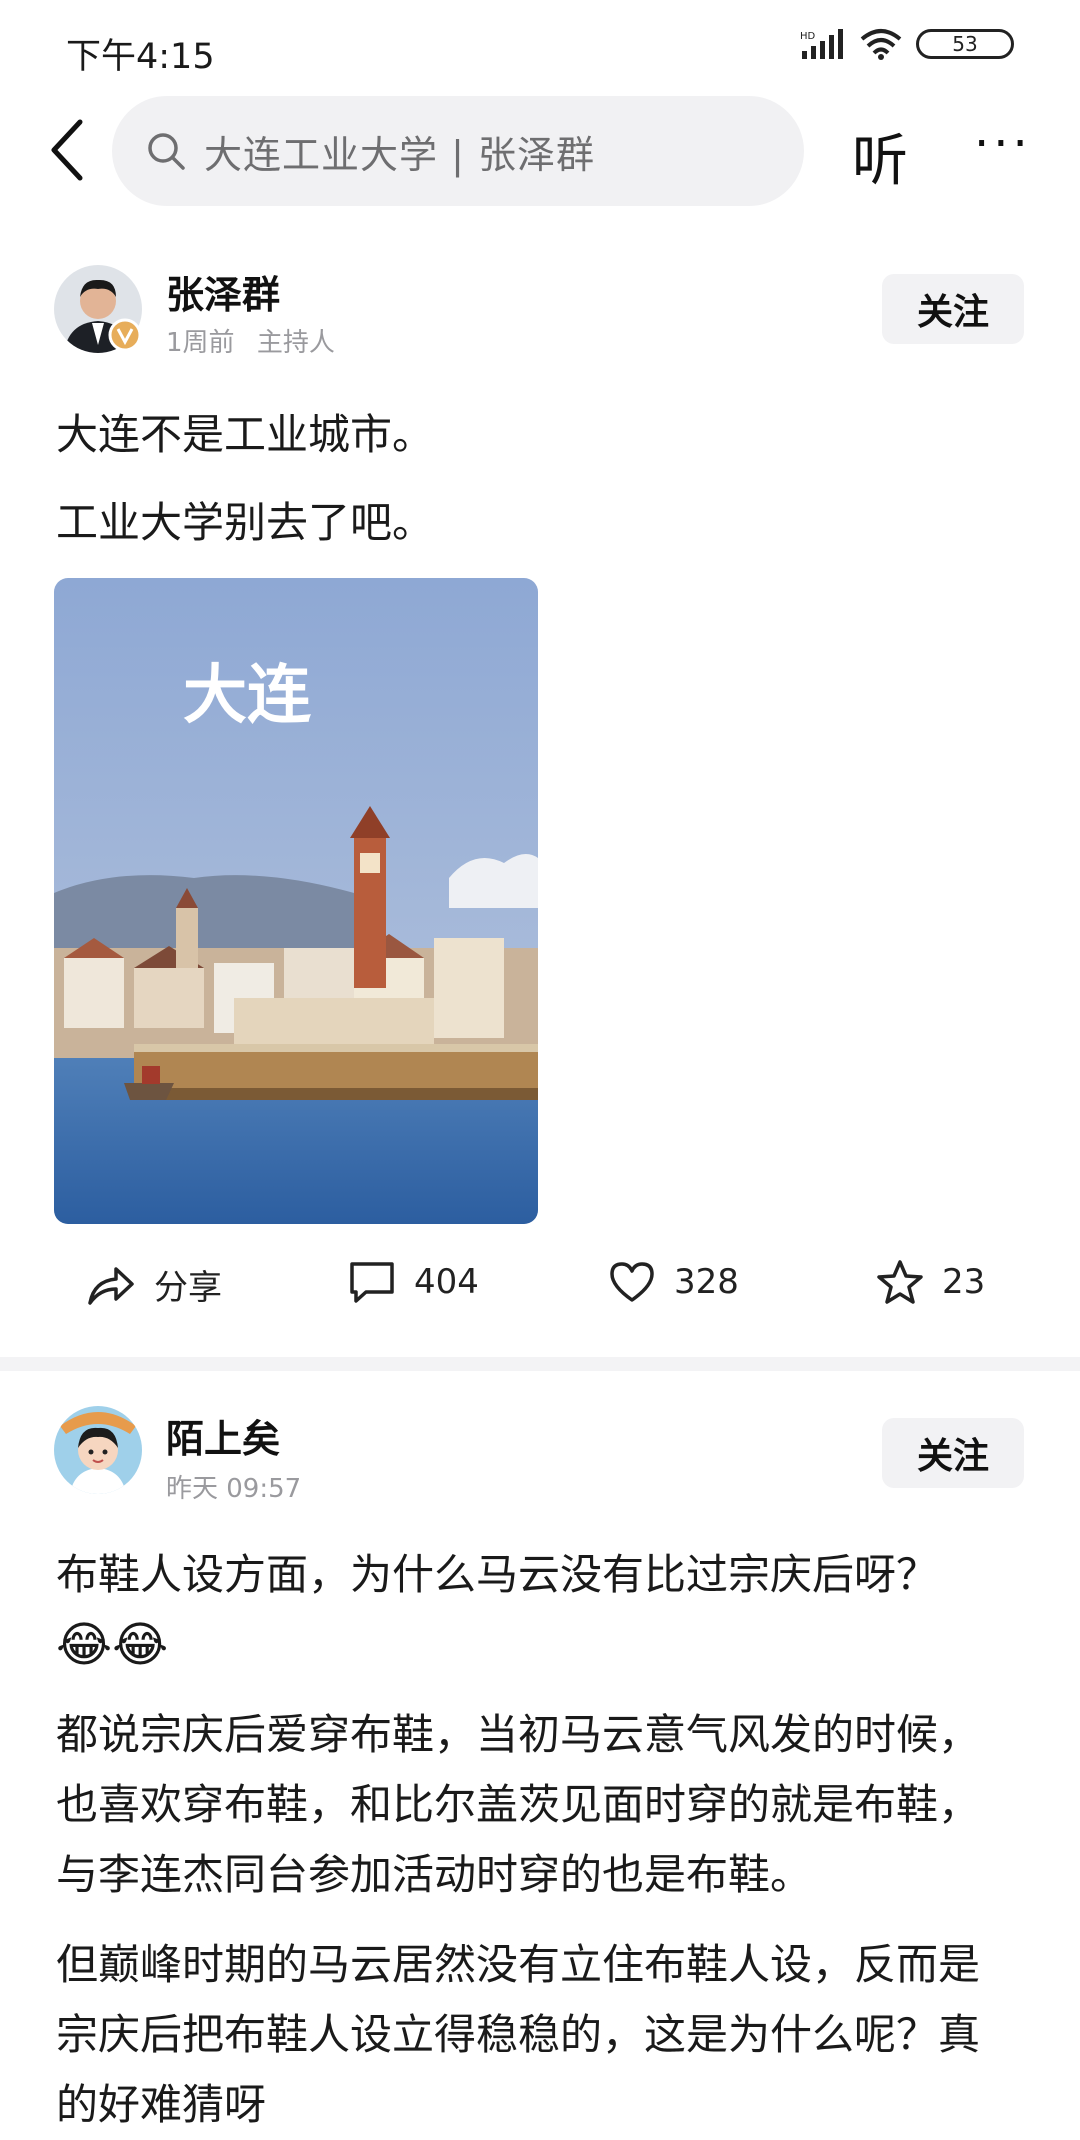 The height and width of the screenshot is (2140, 1080). Describe the element at coordinates (518, 1734) in the screenshot. I see `post-text-line: 都说宗庆后爱穿布鞋，当初马云意气风发的时候，` at that location.